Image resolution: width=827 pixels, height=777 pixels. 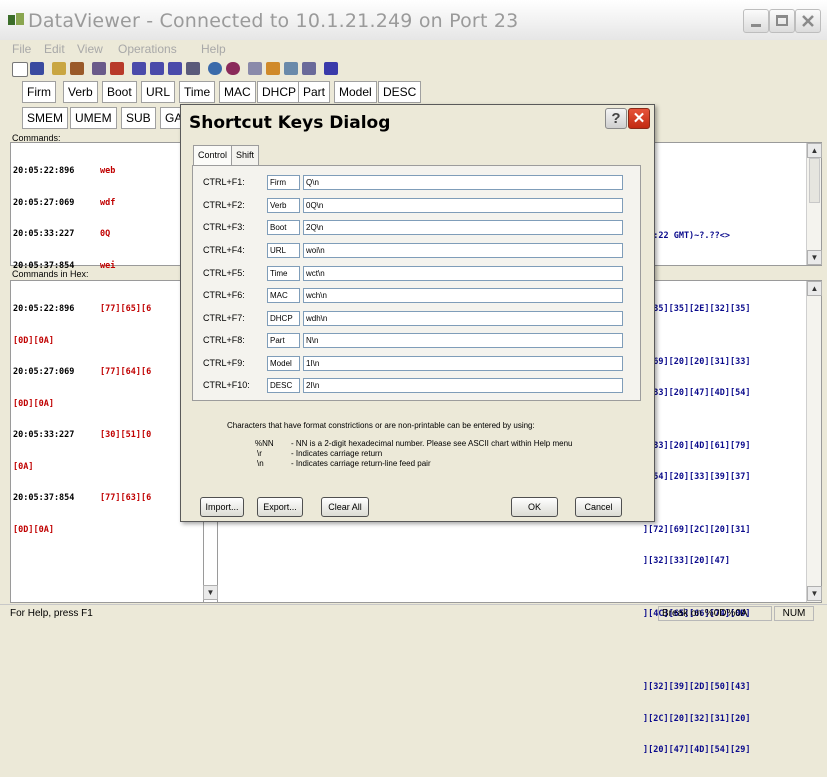 What do you see at coordinates (814, 204) in the screenshot?
I see `commands-scrollbar: ▲ ▼` at bounding box center [814, 204].